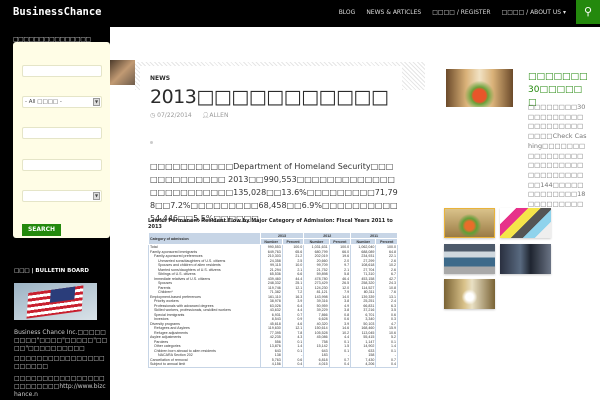 The image size is (600, 400). What do you see at coordinates (51, 271) in the screenshot?
I see `bulletin-title: □□□ | BULLETIN BOARD` at bounding box center [51, 271].